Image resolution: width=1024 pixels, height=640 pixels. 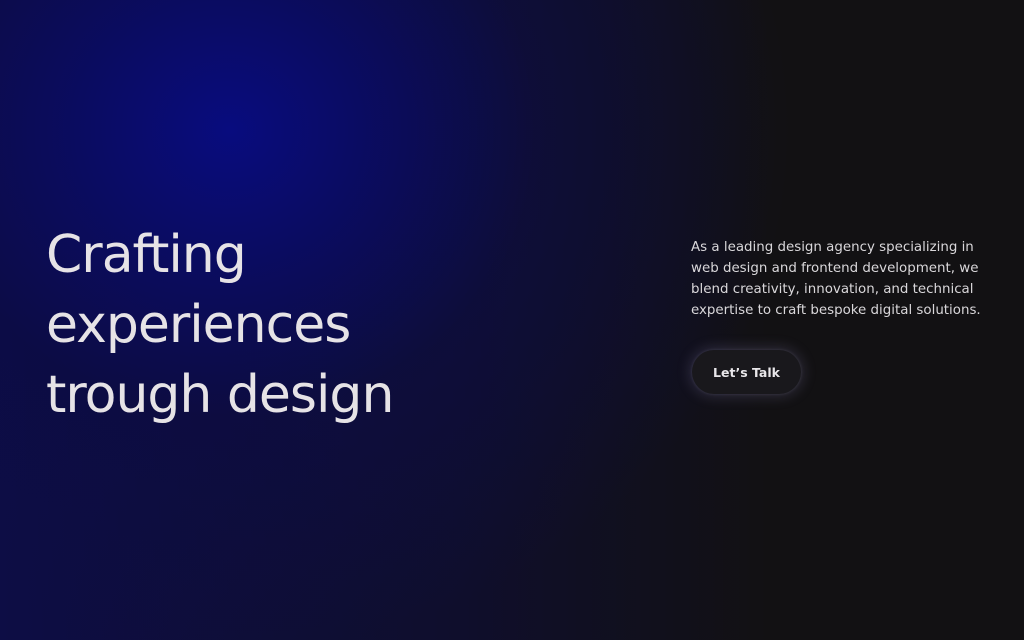 What do you see at coordinates (746, 372) in the screenshot?
I see `lets-talk-button: Let’s Talk` at bounding box center [746, 372].